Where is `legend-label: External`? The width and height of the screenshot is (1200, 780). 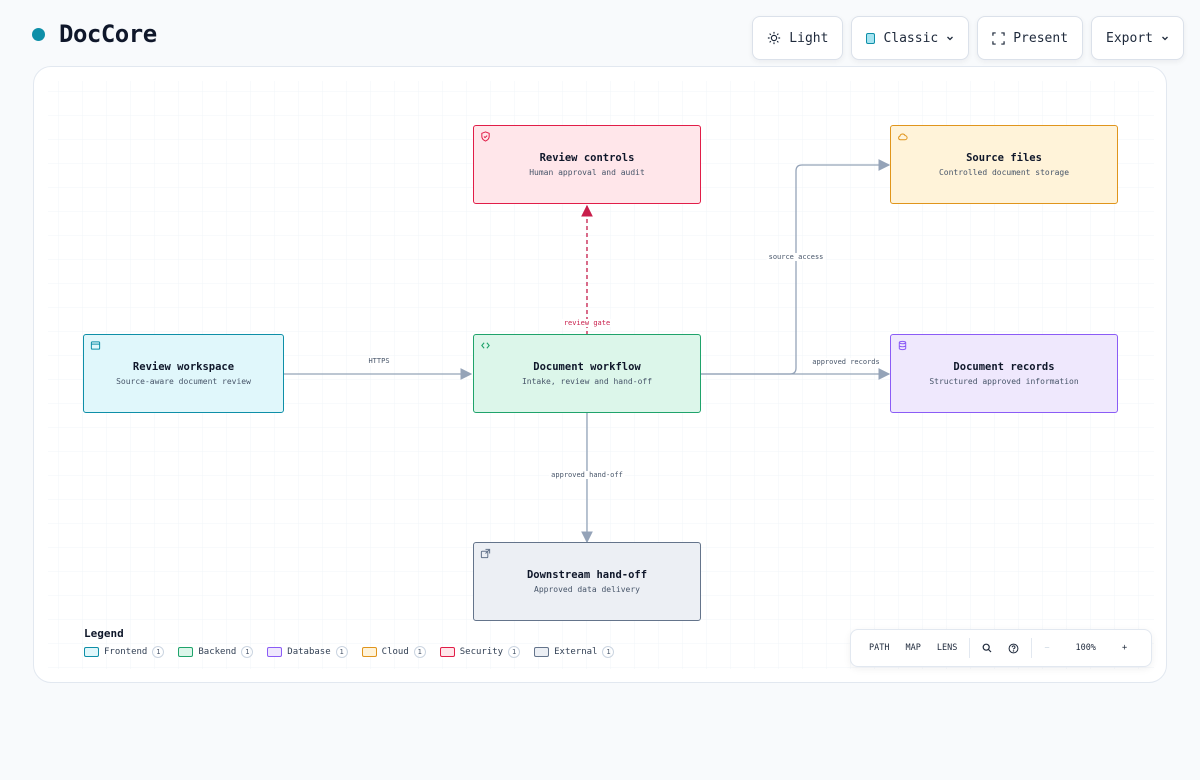
legend-label: External is located at coordinates (576, 652).